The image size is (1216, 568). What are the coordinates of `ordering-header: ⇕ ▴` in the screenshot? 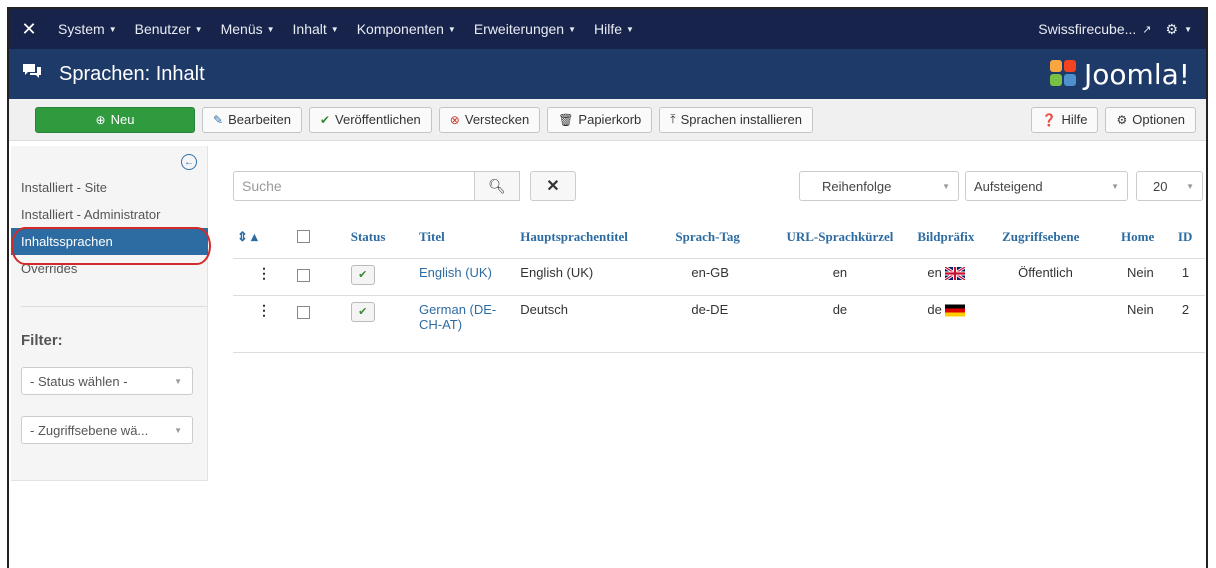 It's located at (263, 237).